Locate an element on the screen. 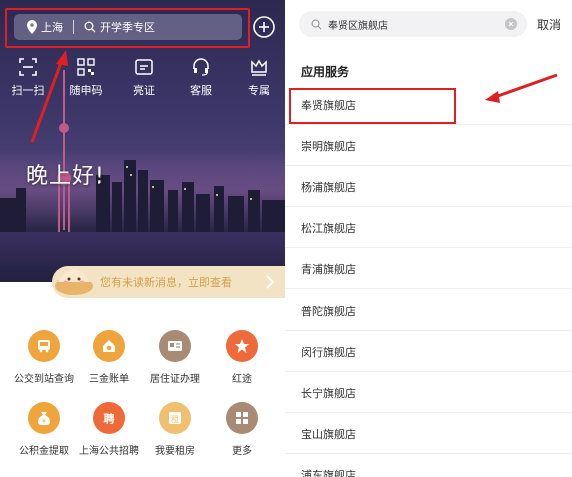 This screenshot has width=572, height=477. search-icon is located at coordinates (316, 24).